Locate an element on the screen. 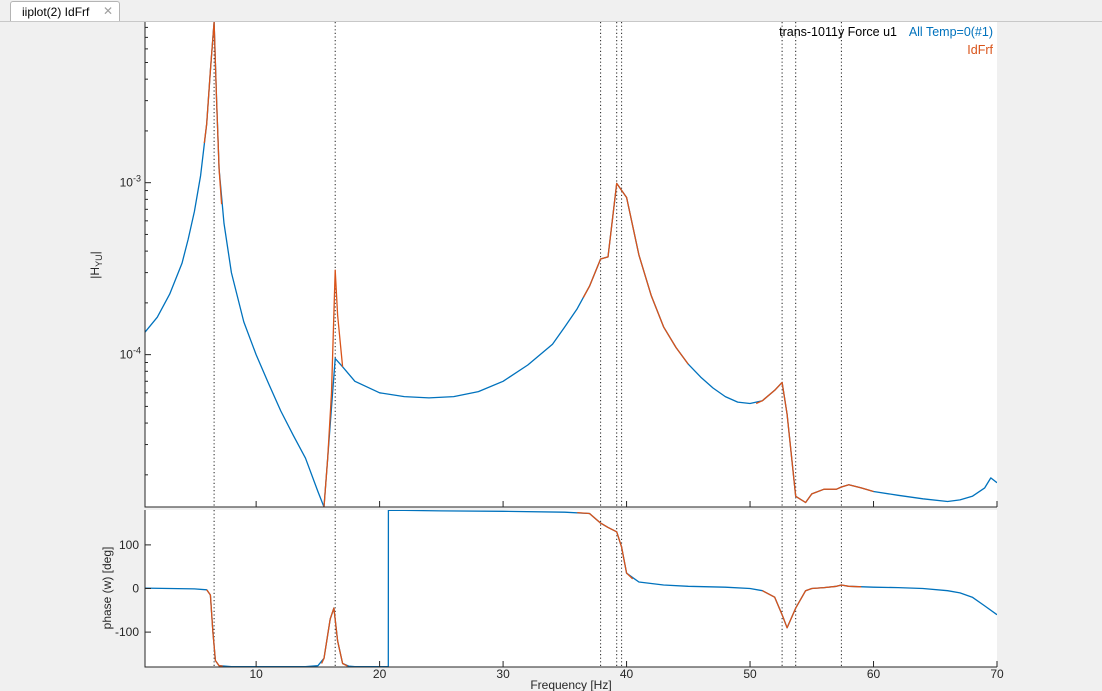  legend-title: trans-1011y Force u1 is located at coordinates (838, 32).